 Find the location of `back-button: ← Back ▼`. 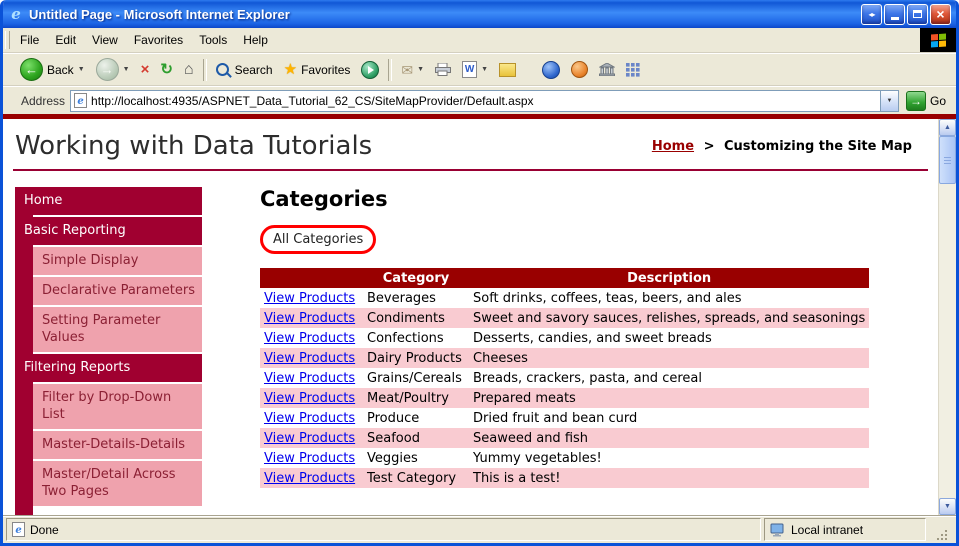

back-button: ← Back ▼ is located at coordinates (52, 69).